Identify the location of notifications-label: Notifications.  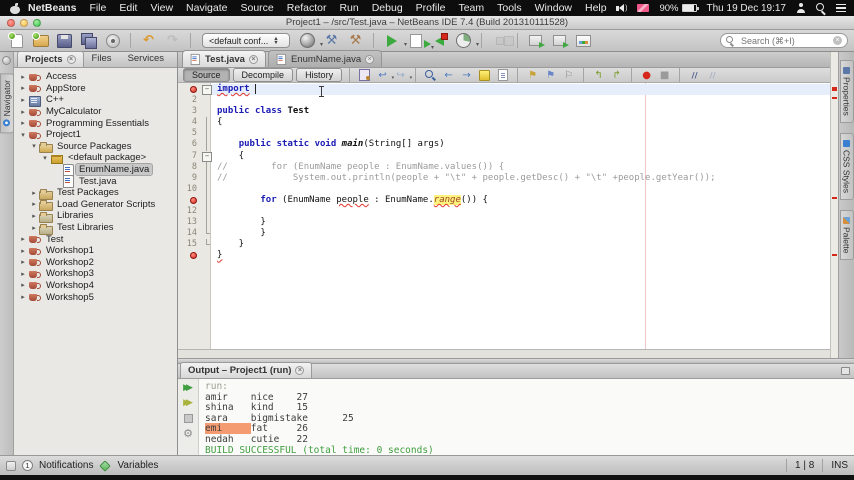
(66, 465).